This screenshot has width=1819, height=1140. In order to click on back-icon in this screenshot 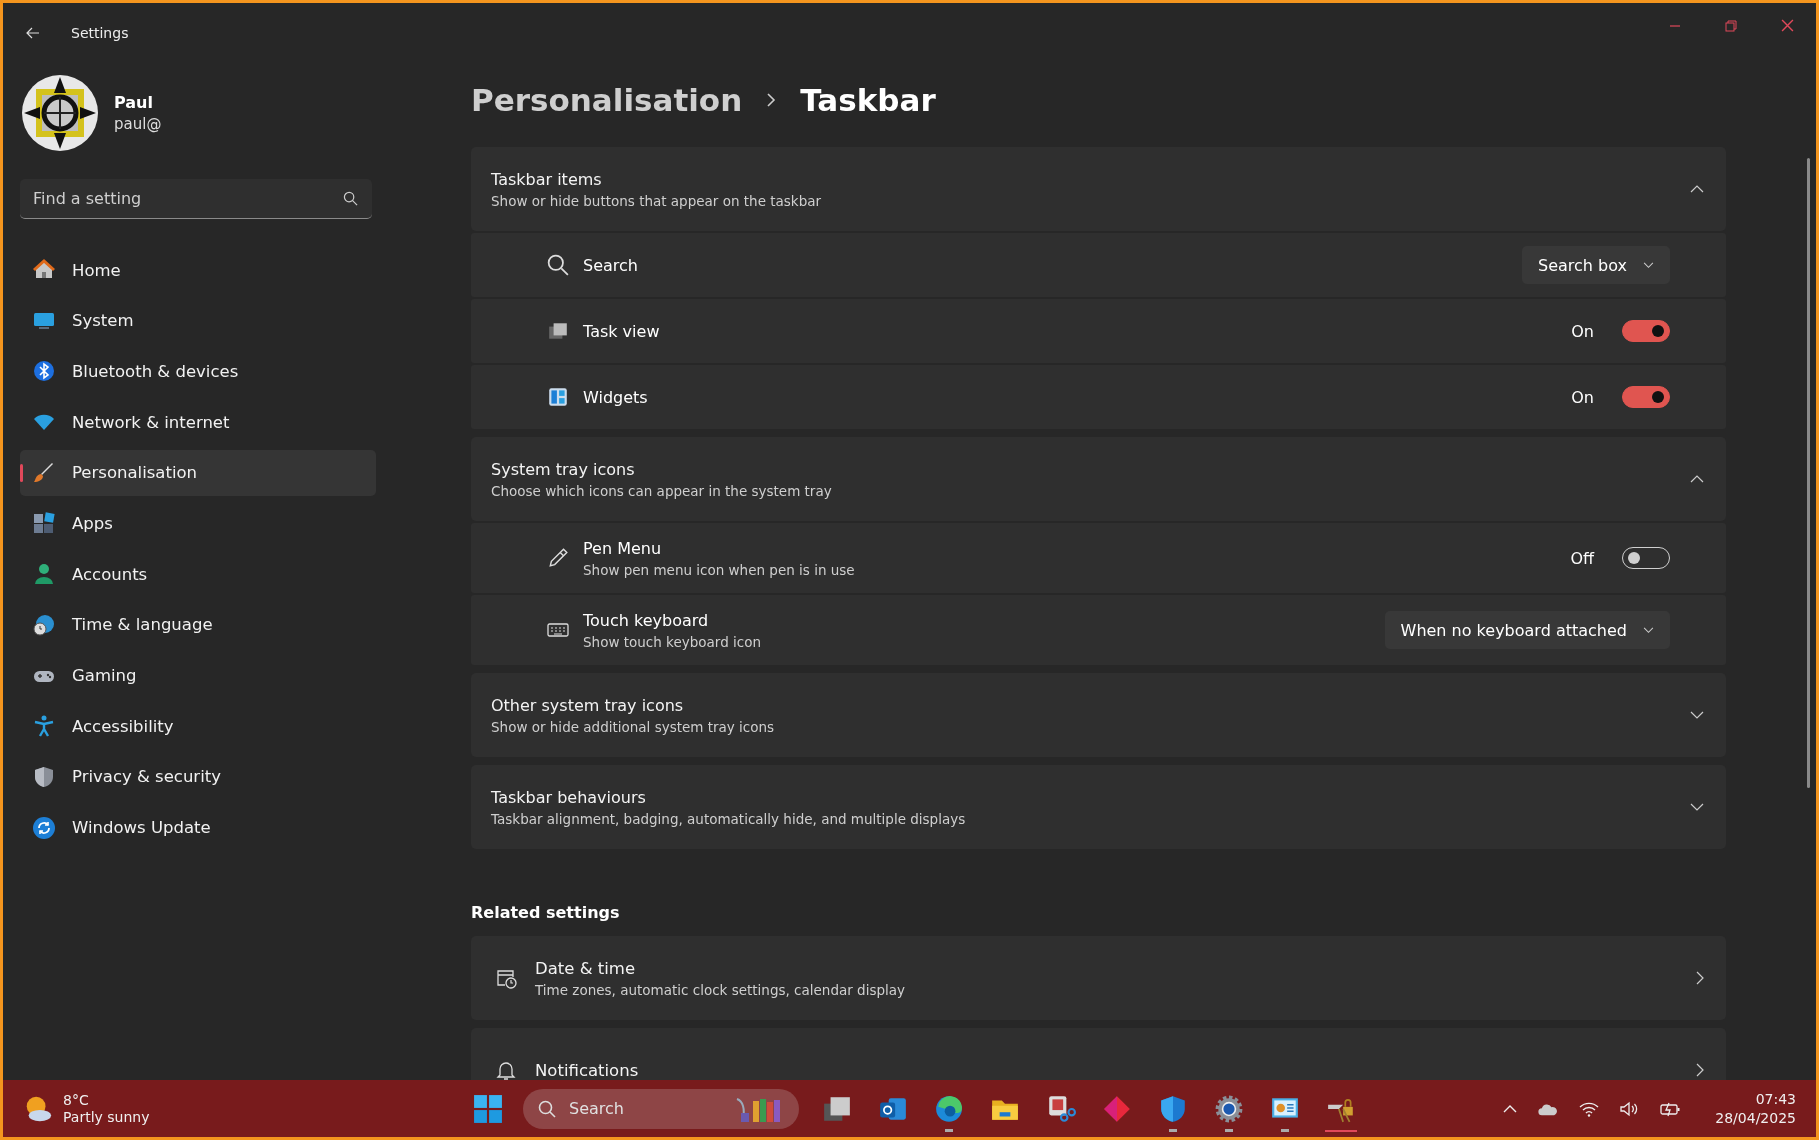, I will do `click(33, 33)`.